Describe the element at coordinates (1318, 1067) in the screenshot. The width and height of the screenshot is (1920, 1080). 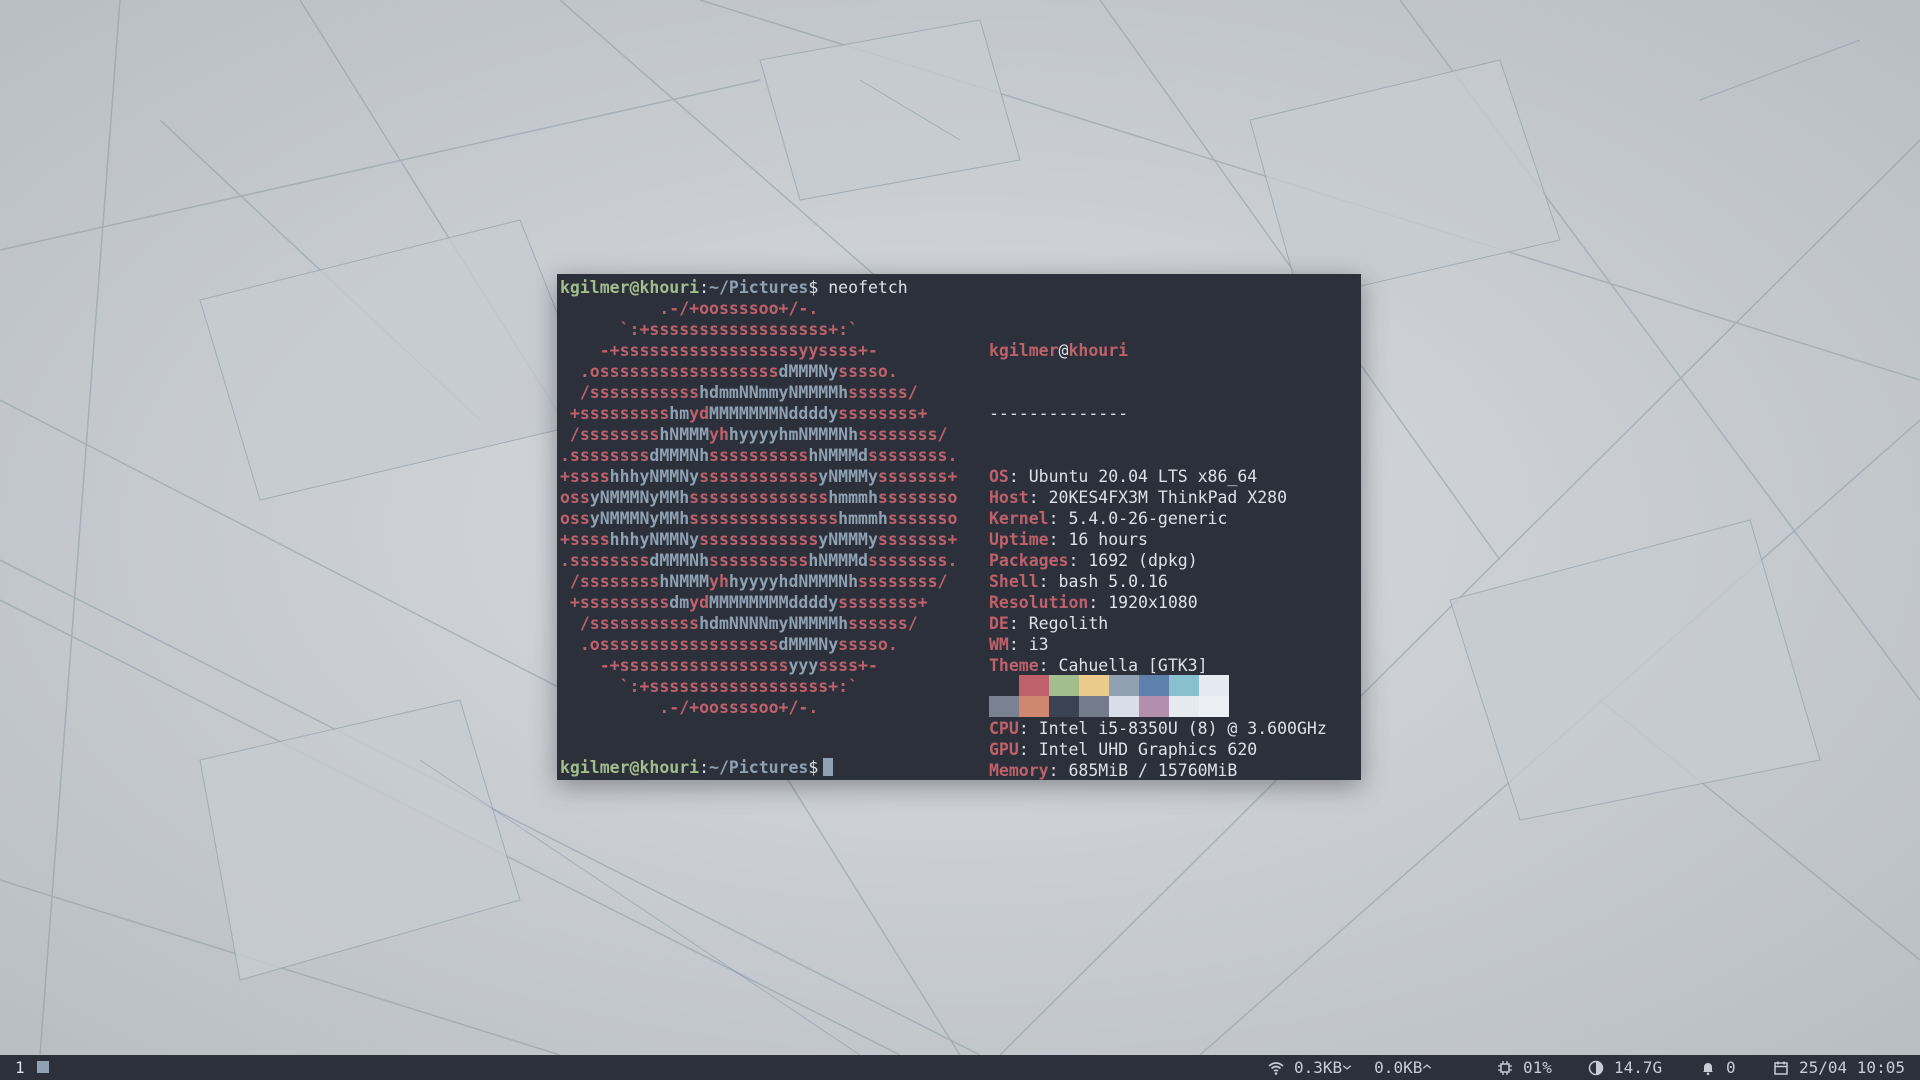
I see `net-down-value: 0.3KB` at that location.